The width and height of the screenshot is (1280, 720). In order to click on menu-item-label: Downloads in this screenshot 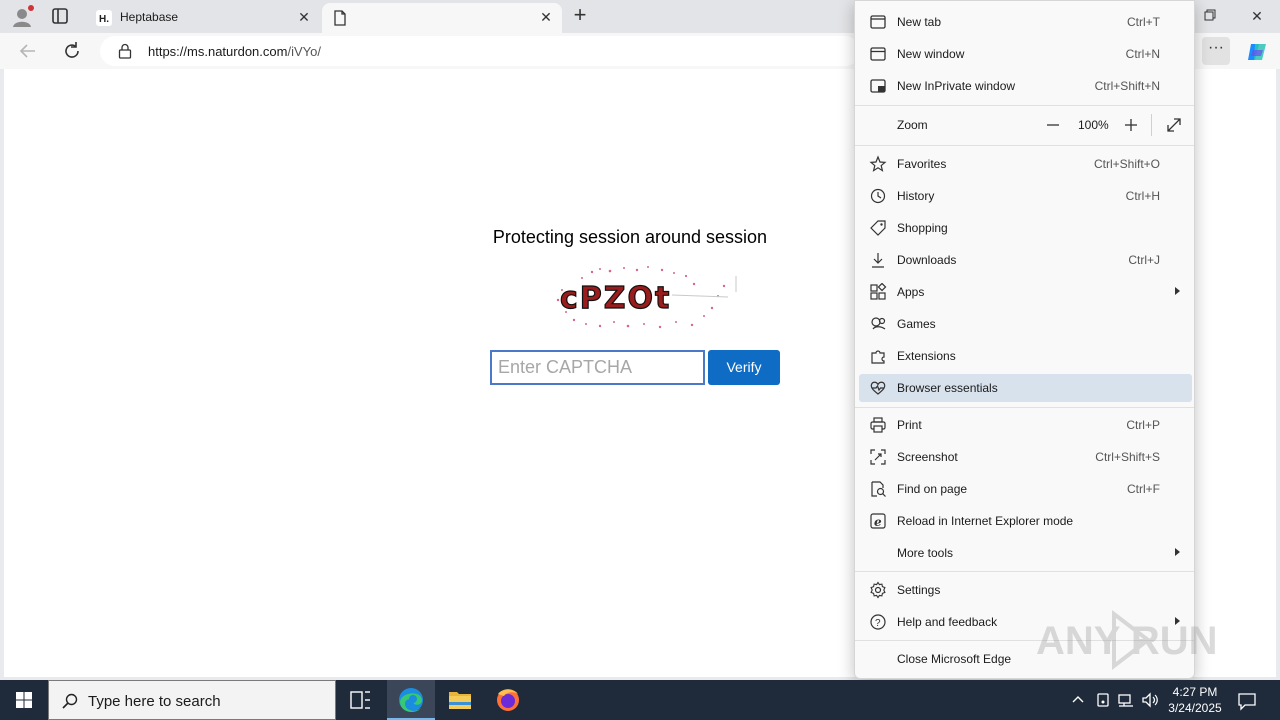, I will do `click(927, 260)`.